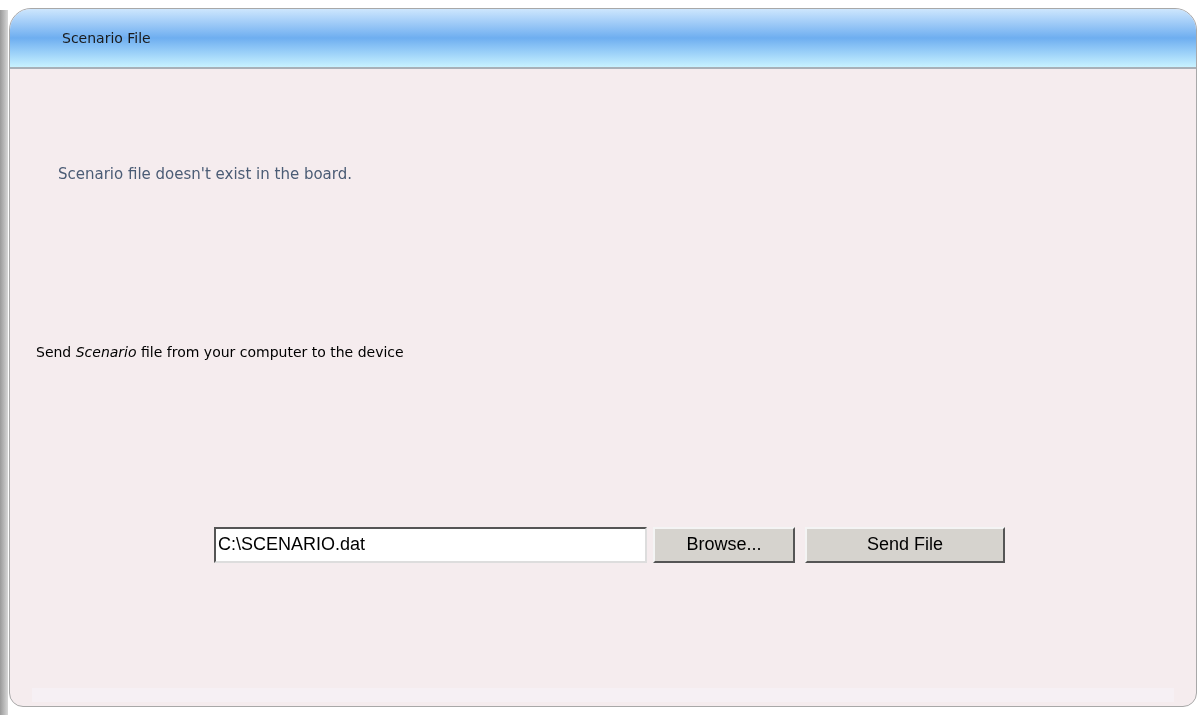 The width and height of the screenshot is (1198, 715). I want to click on send-file-button: Send File, so click(905, 544).